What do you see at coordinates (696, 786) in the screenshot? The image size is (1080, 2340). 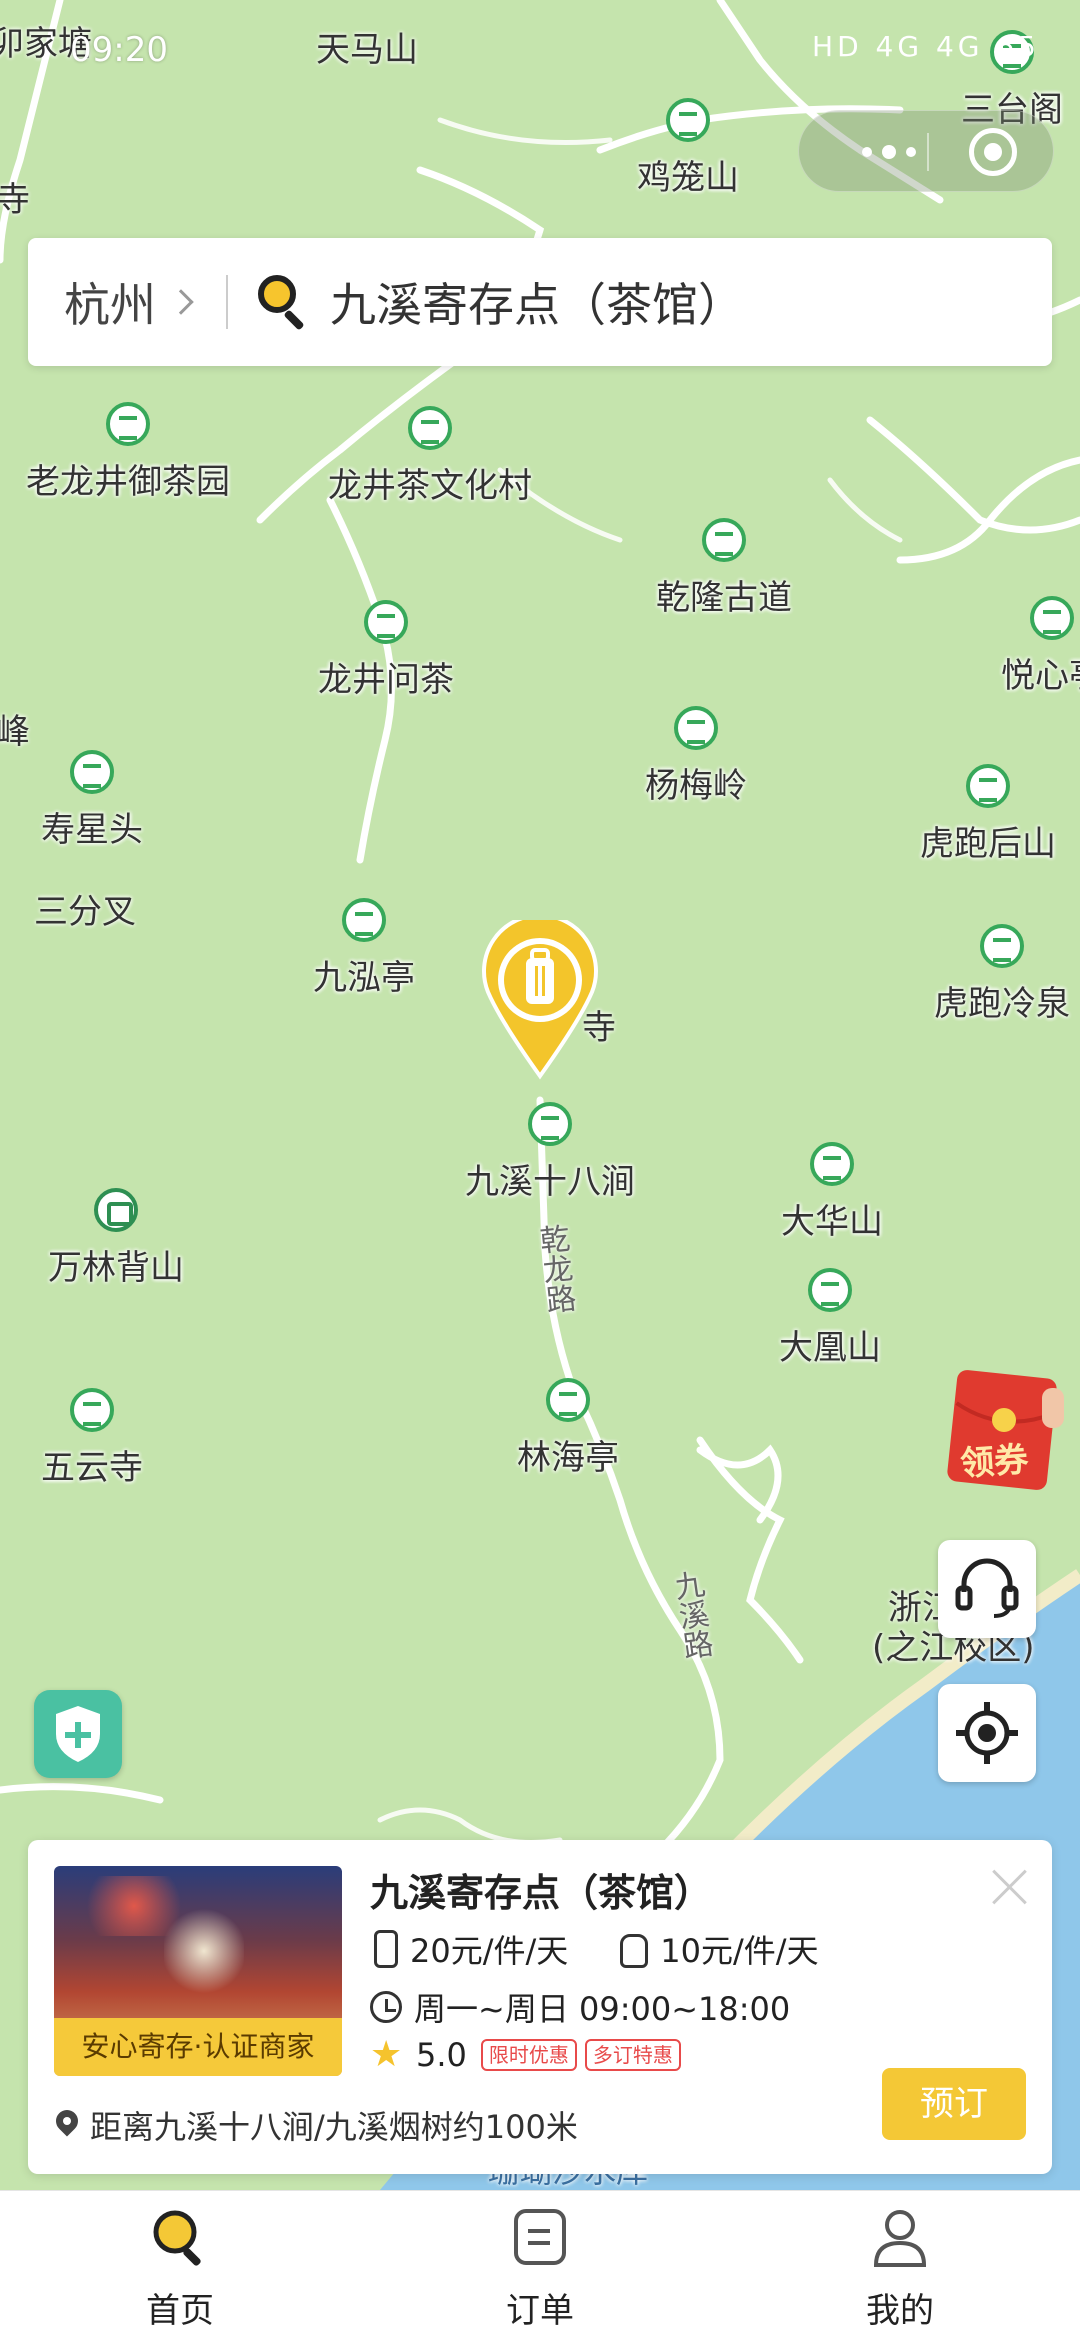 I see `poi-label: 杨梅岭` at bounding box center [696, 786].